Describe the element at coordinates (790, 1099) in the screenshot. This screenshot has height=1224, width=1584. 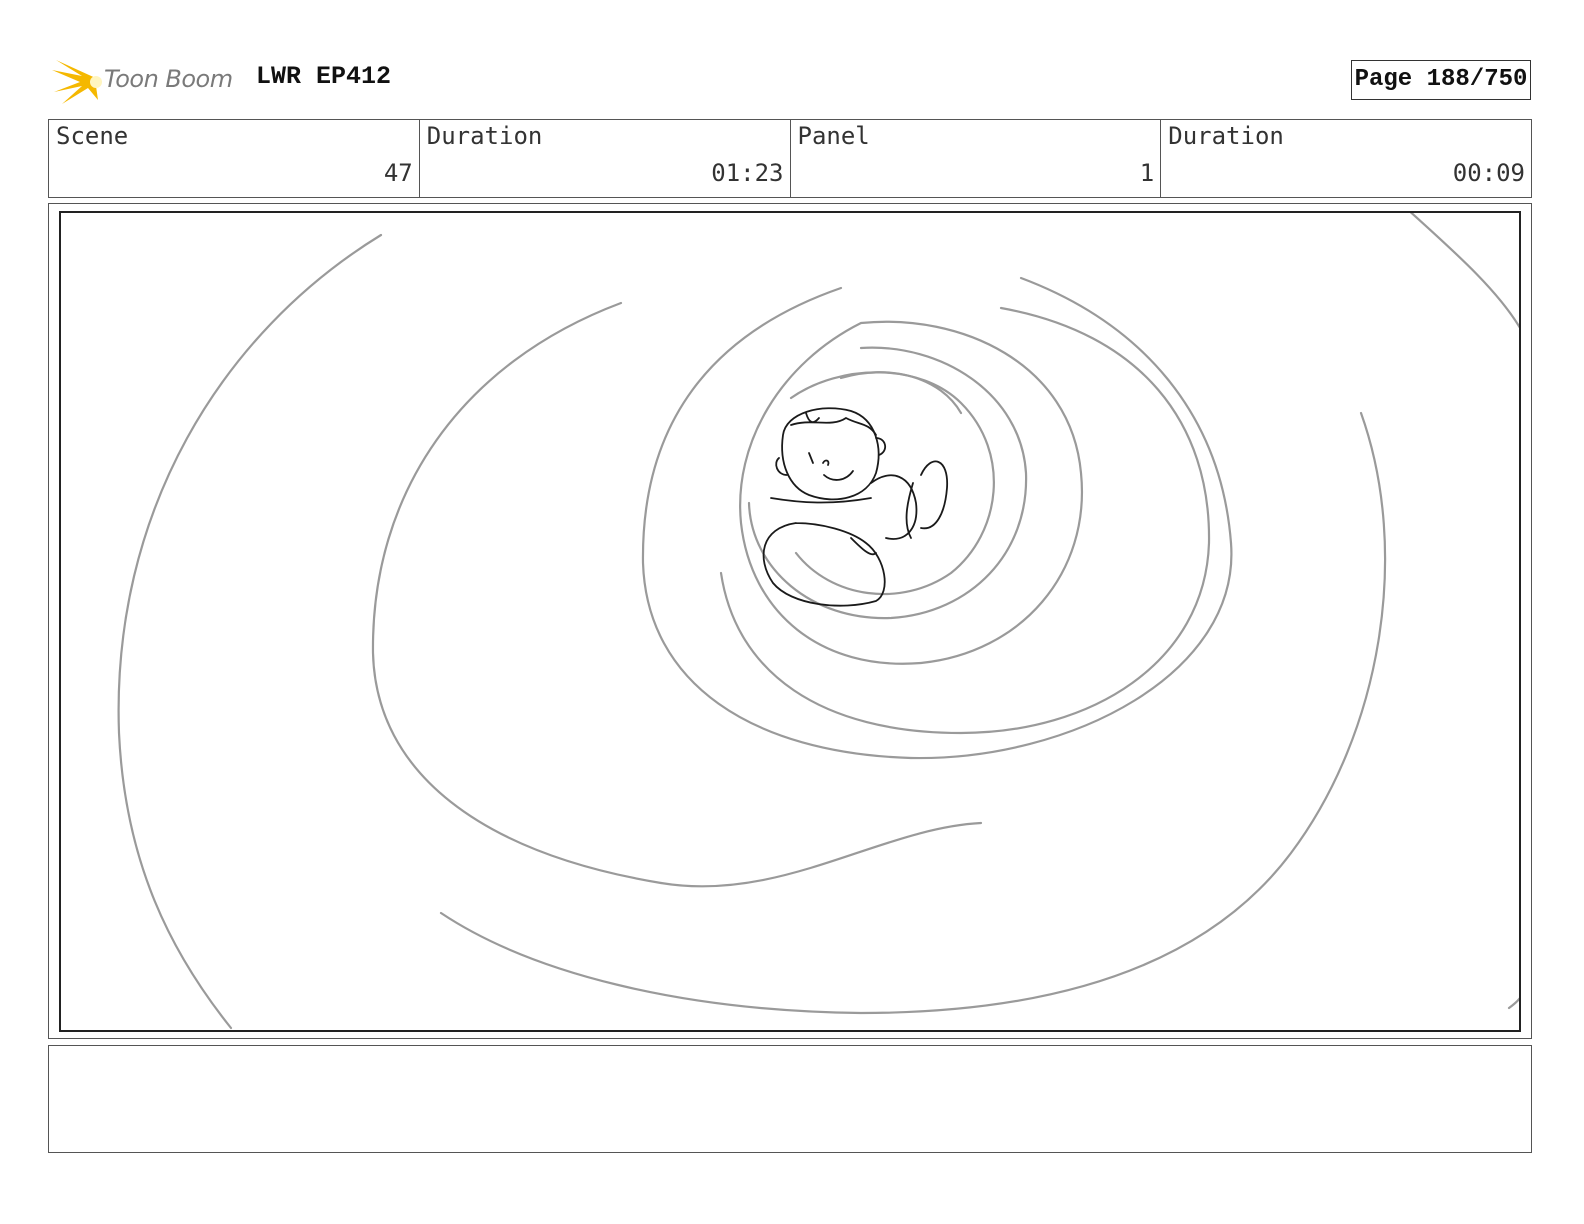
I see `notes-area` at that location.